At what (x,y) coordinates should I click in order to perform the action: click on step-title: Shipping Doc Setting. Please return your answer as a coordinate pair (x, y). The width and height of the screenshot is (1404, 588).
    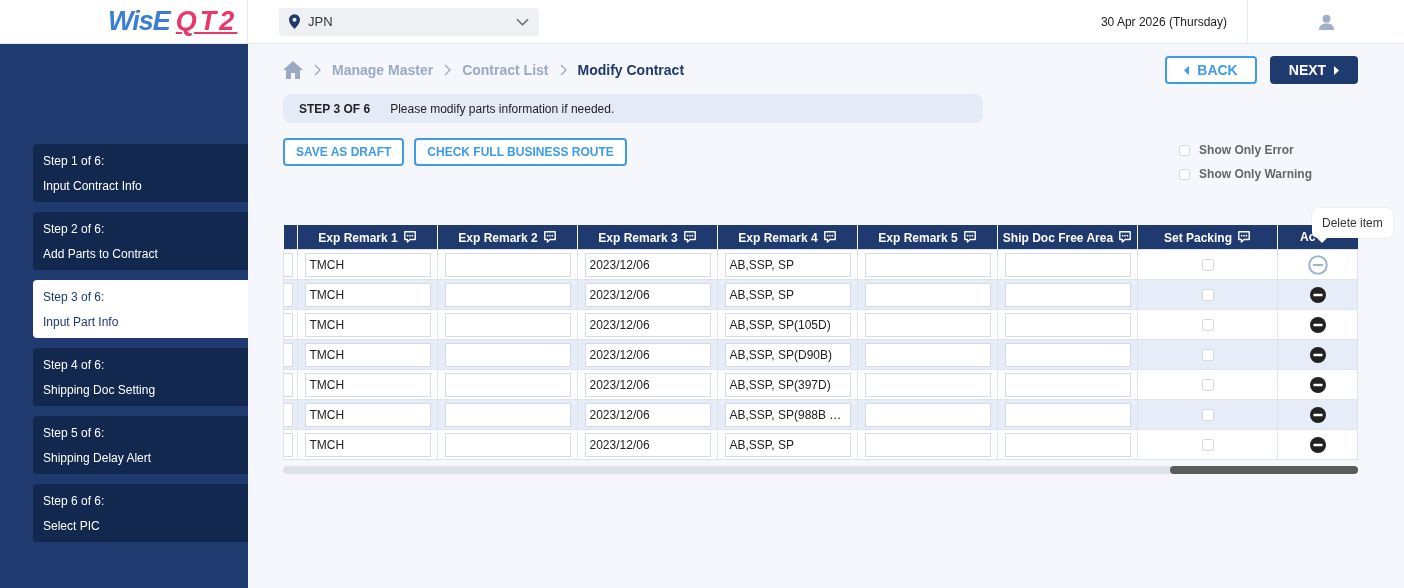
    Looking at the image, I should click on (100, 390).